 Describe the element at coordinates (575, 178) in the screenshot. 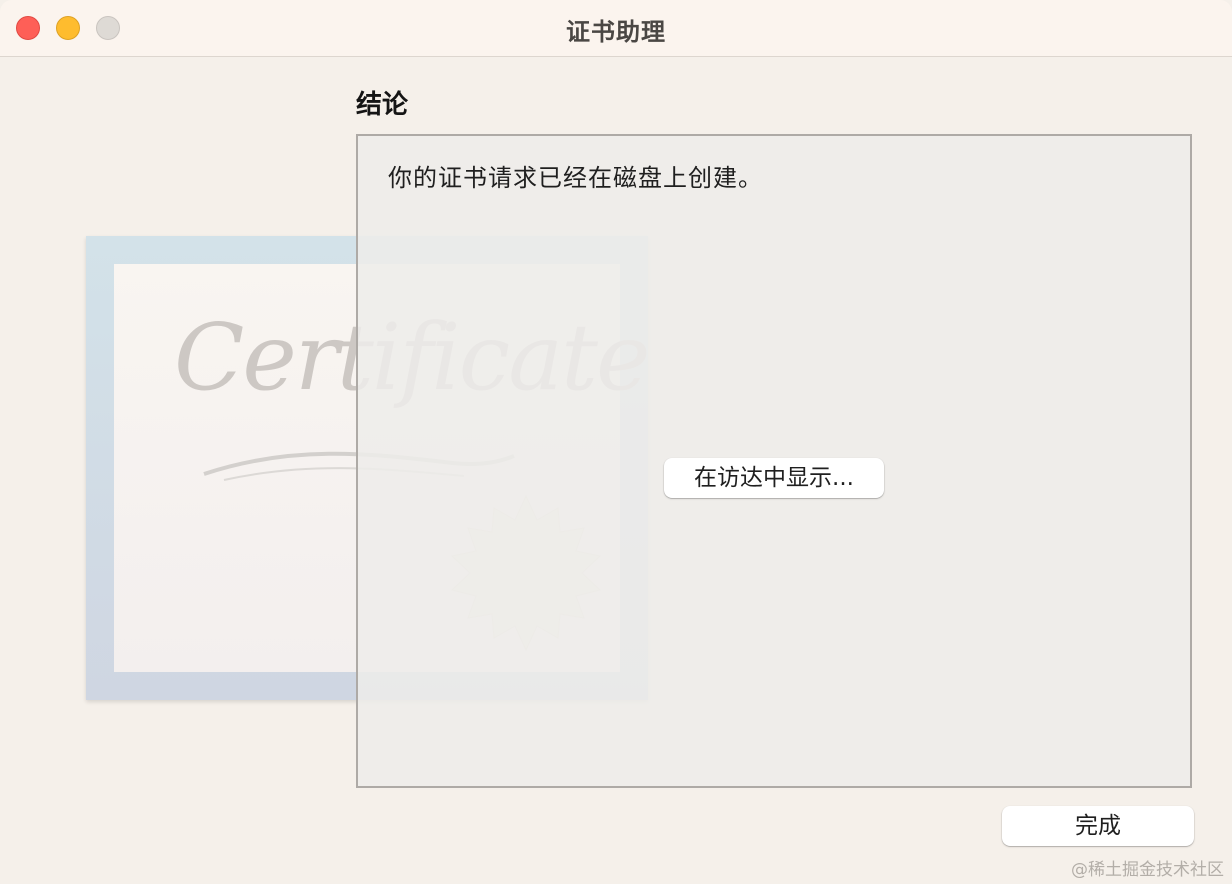

I see `result-message: 你的证书请求已经在磁盘上创建。` at that location.